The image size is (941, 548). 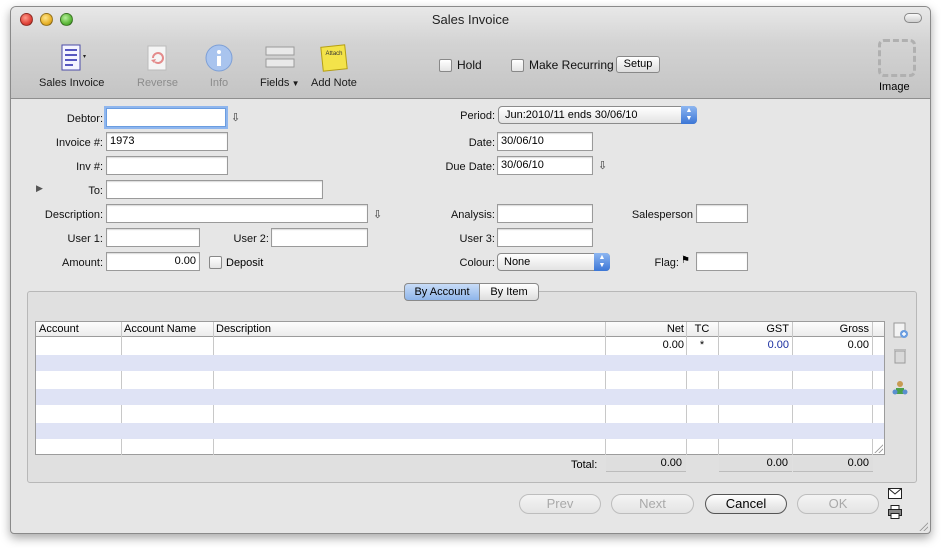 I want to click on add-note-tool: Attach Add Note, so click(x=334, y=66).